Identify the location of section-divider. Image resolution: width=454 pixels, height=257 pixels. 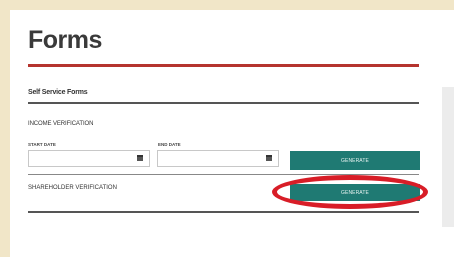
(223, 103).